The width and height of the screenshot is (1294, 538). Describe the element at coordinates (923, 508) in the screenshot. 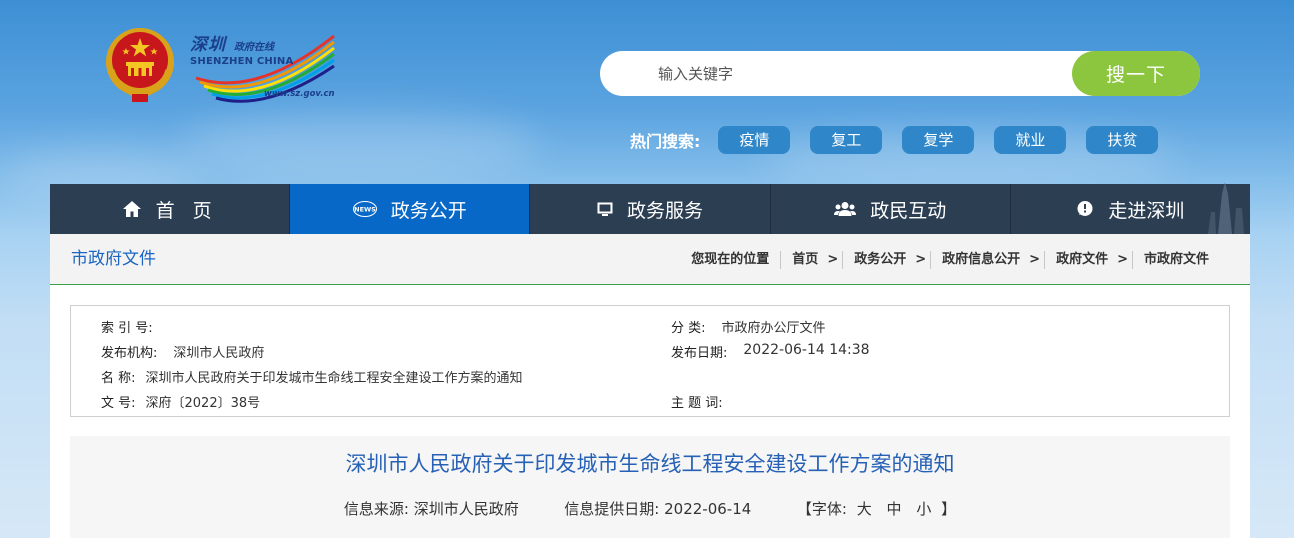

I see `font-size-small: 小` at that location.